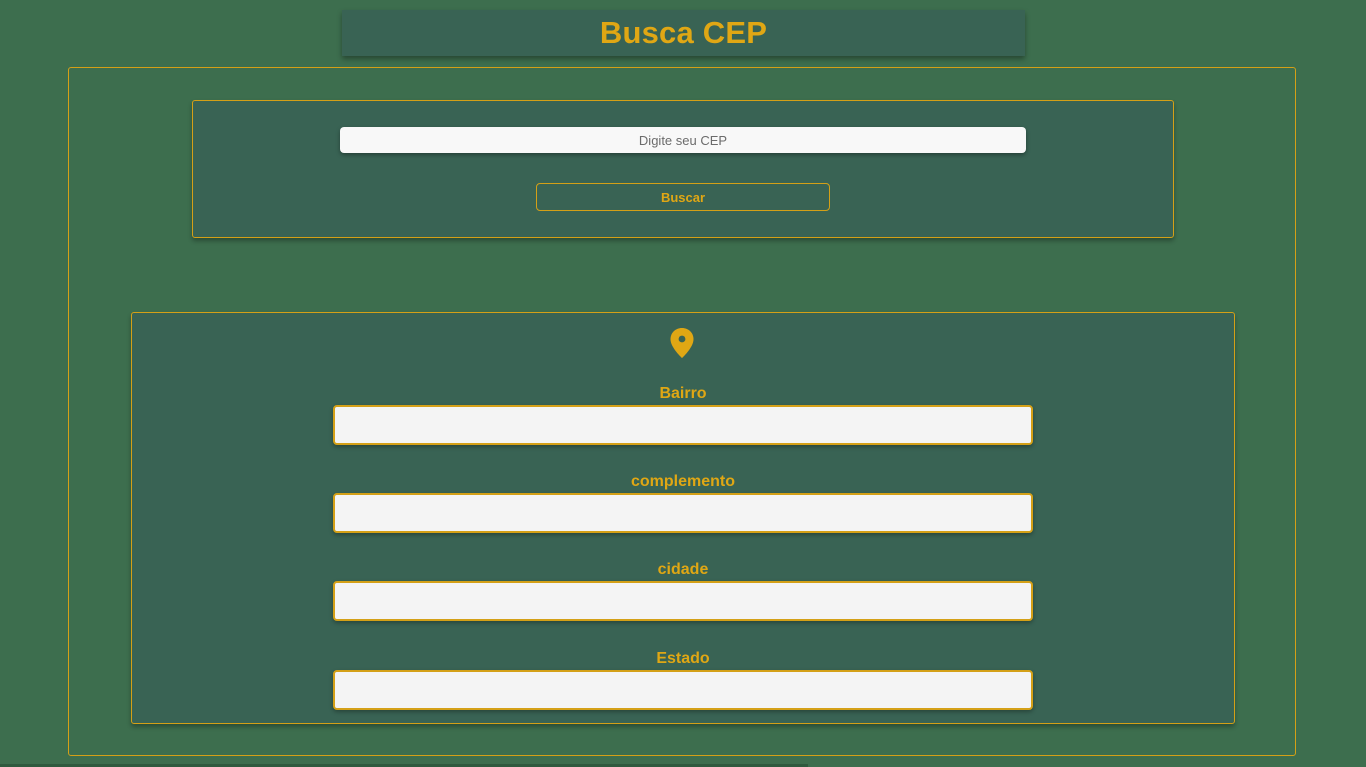  Describe the element at coordinates (683, 393) in the screenshot. I see `neighborhood-label: Bairro` at that location.